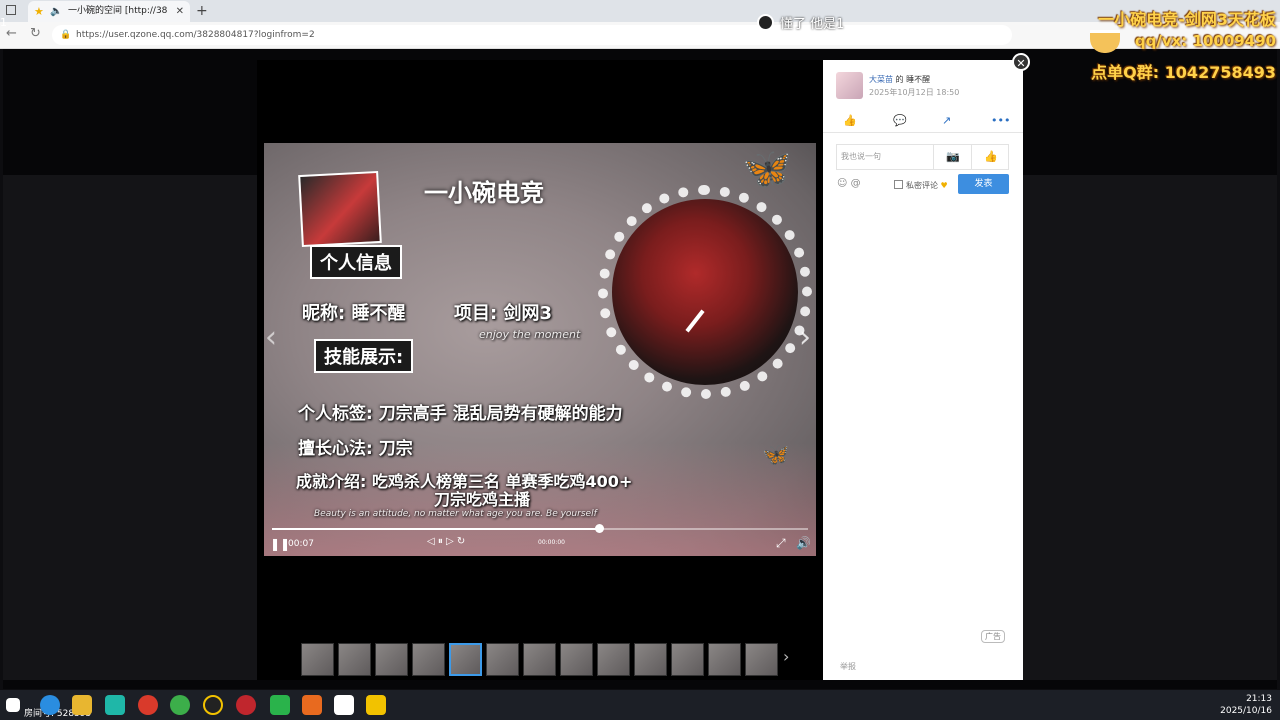 This screenshot has height=720, width=1280. Describe the element at coordinates (482, 499) in the screenshot. I see `achieve-line-2: 刀宗吃鸡主播` at that location.